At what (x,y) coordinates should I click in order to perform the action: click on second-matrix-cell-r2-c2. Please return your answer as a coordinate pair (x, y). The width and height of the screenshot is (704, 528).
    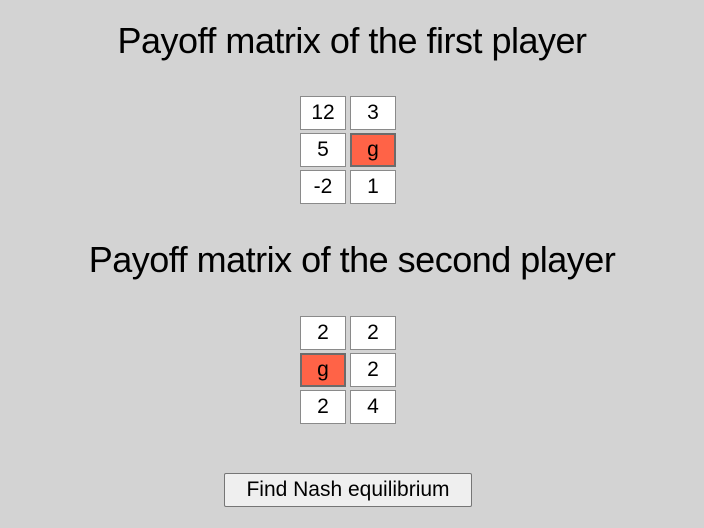
    Looking at the image, I should click on (373, 370).